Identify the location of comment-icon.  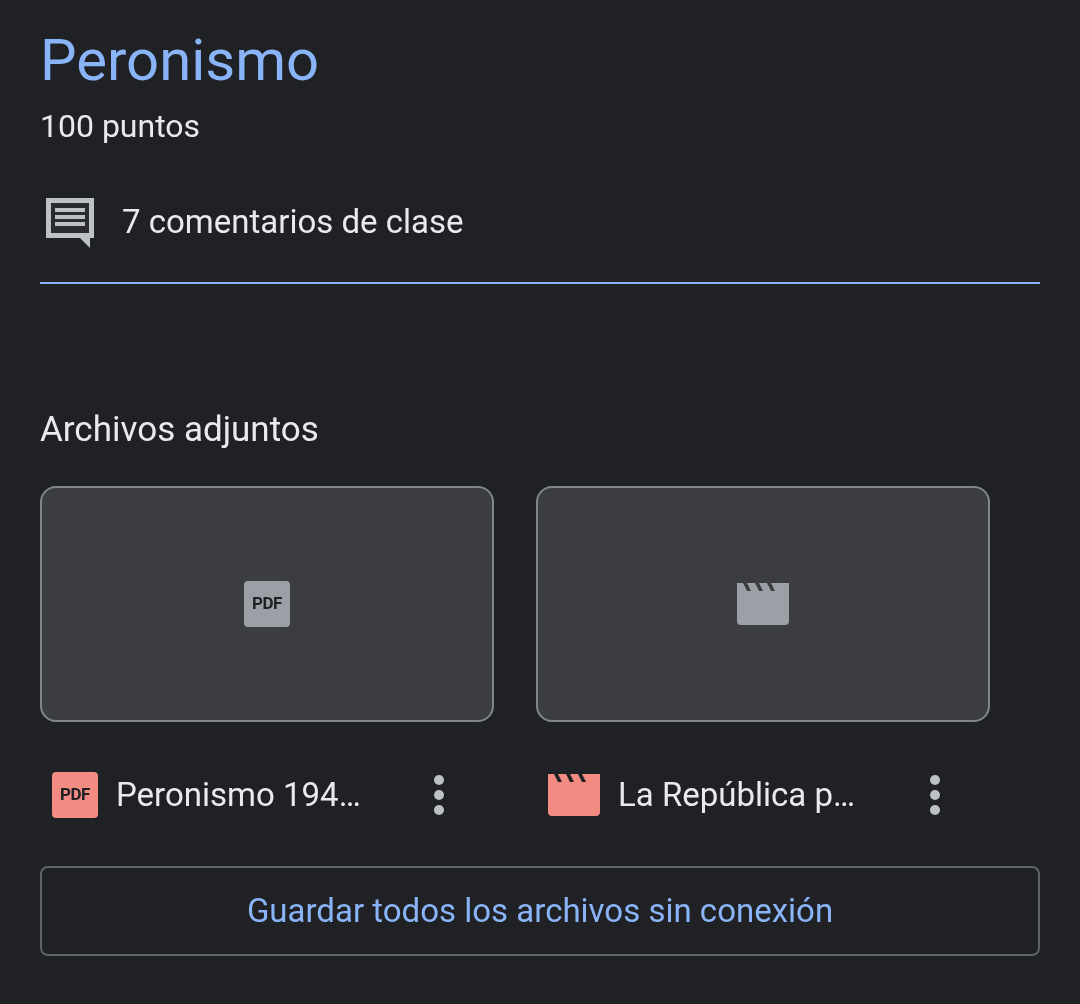
(70, 222).